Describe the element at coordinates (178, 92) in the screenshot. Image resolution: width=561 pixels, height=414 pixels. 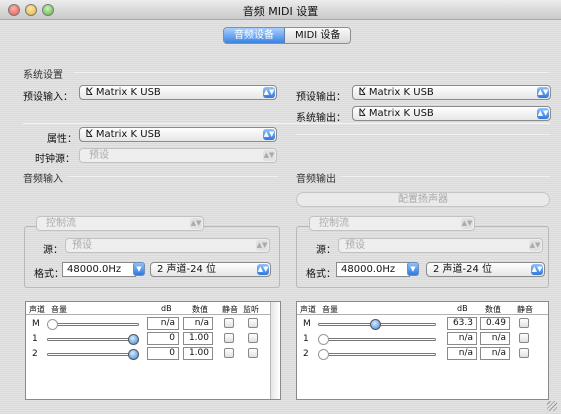
I see `default-input-popup: ⴿ Matrix K USB ▲▼` at that location.